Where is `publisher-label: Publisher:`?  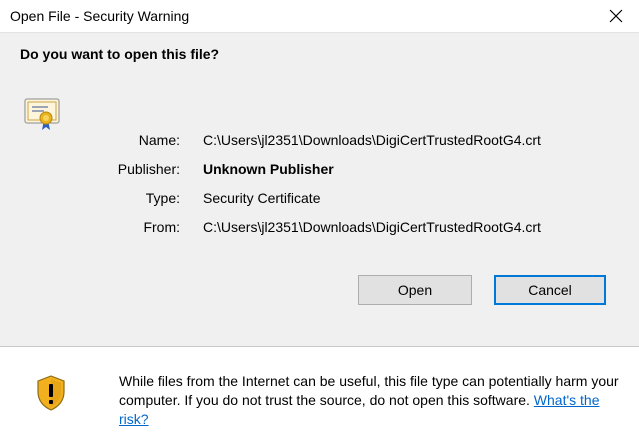 publisher-label: Publisher: is located at coordinates (148, 169).